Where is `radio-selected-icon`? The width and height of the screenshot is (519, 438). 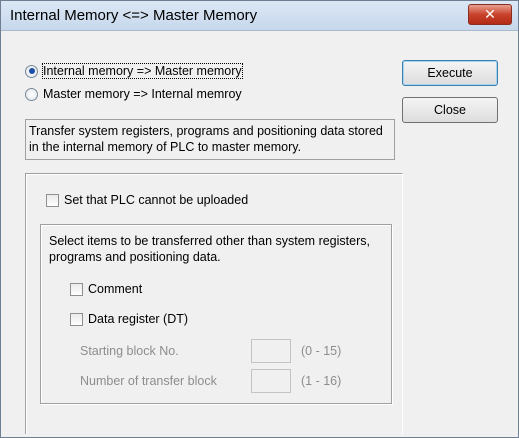 radio-selected-icon is located at coordinates (31, 71).